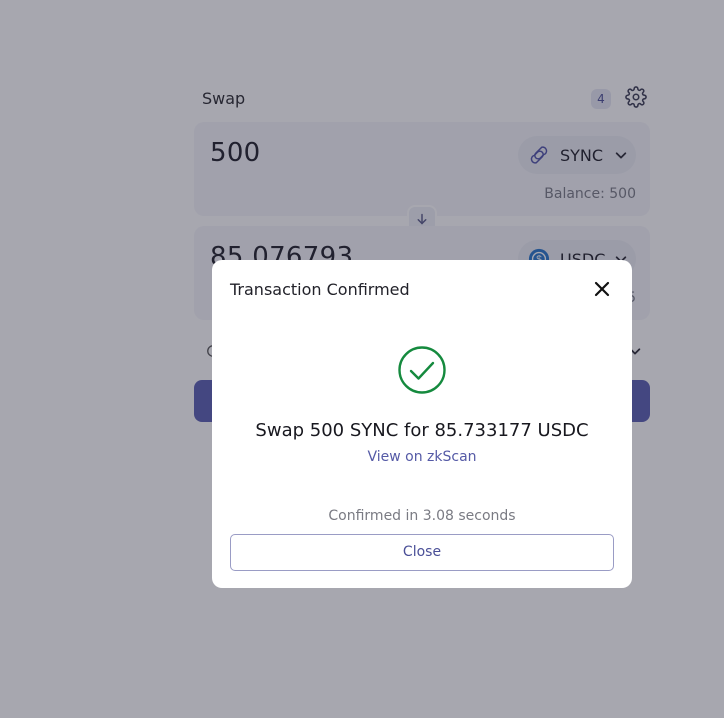 The height and width of the screenshot is (718, 724). What do you see at coordinates (320, 289) in the screenshot?
I see `modal-title: Transaction Confirmed` at bounding box center [320, 289].